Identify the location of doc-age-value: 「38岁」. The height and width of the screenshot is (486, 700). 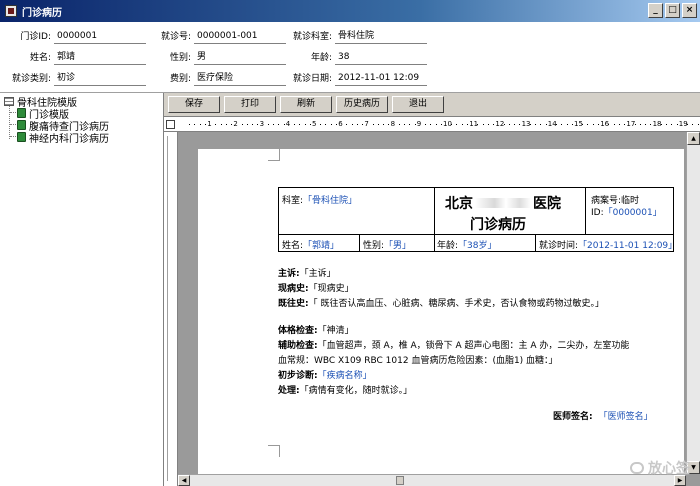
(477, 246).